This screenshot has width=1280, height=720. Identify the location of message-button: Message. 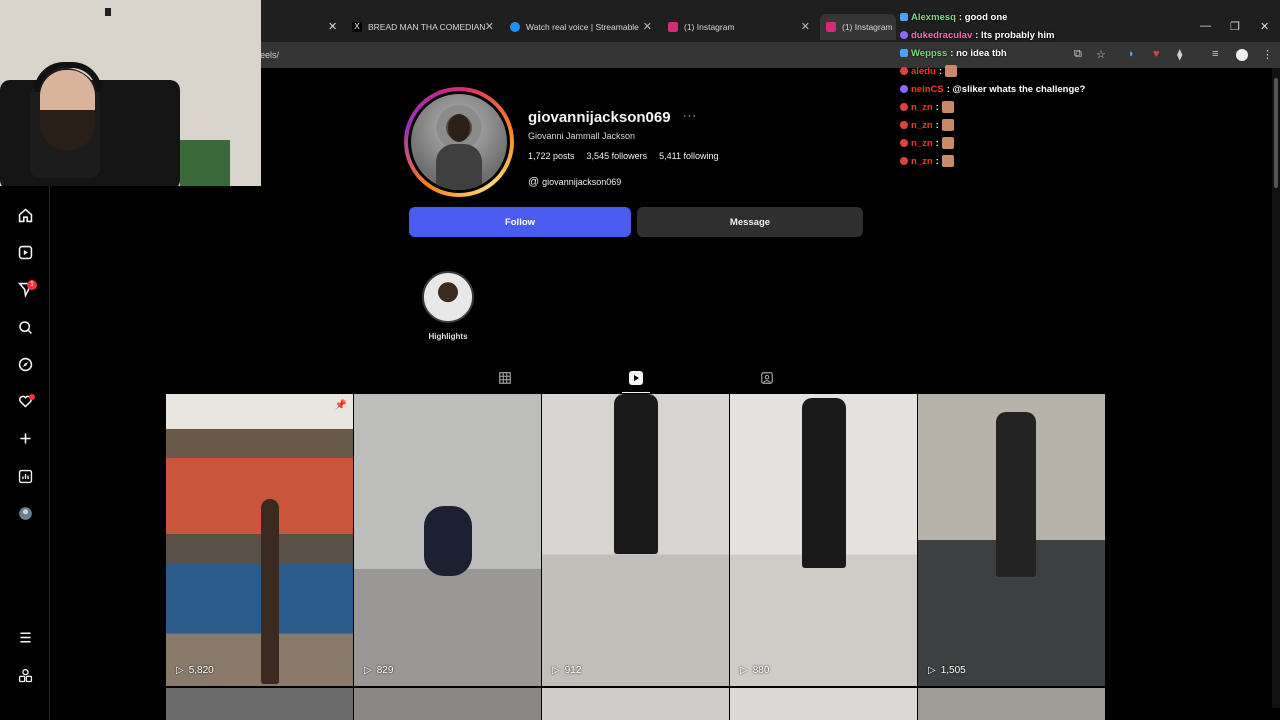
(750, 222).